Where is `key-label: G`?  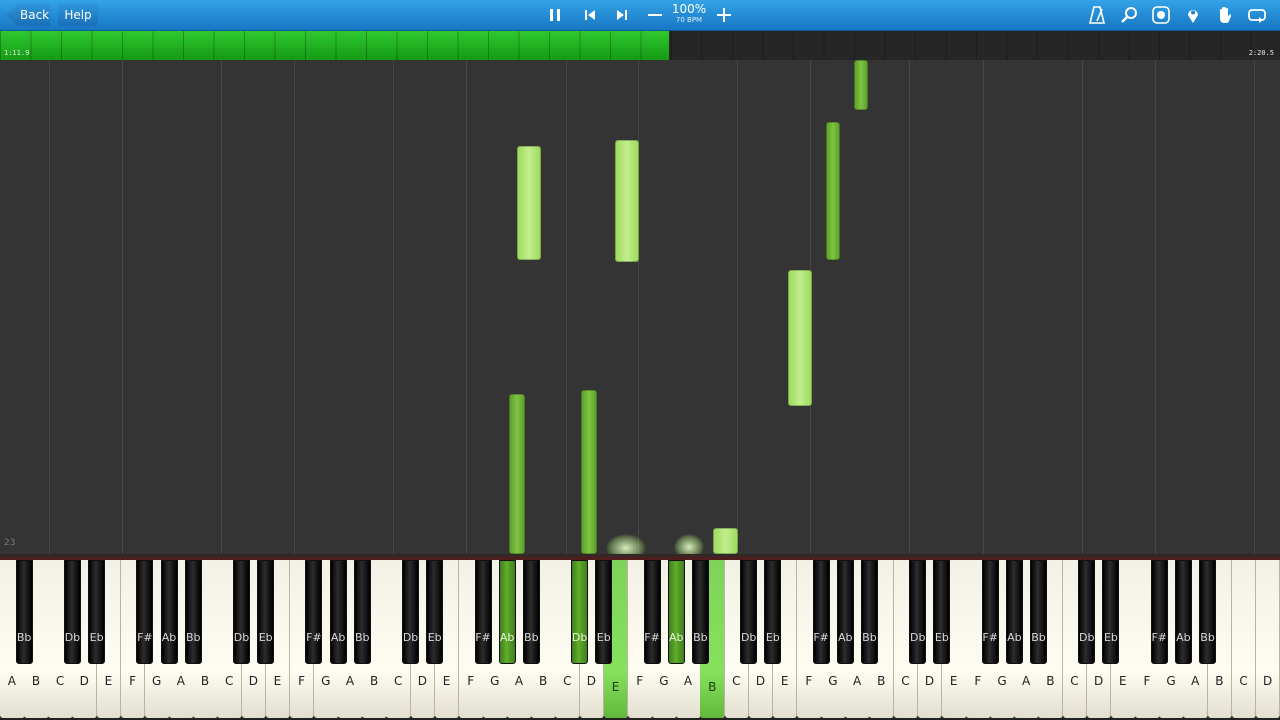 key-label: G is located at coordinates (495, 681).